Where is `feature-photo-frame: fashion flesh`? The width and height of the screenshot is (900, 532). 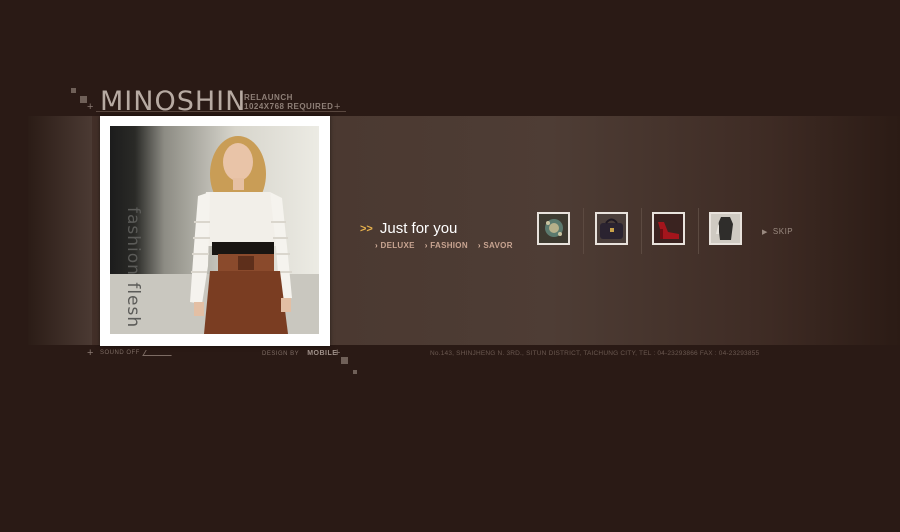 feature-photo-frame: fashion flesh is located at coordinates (215, 231).